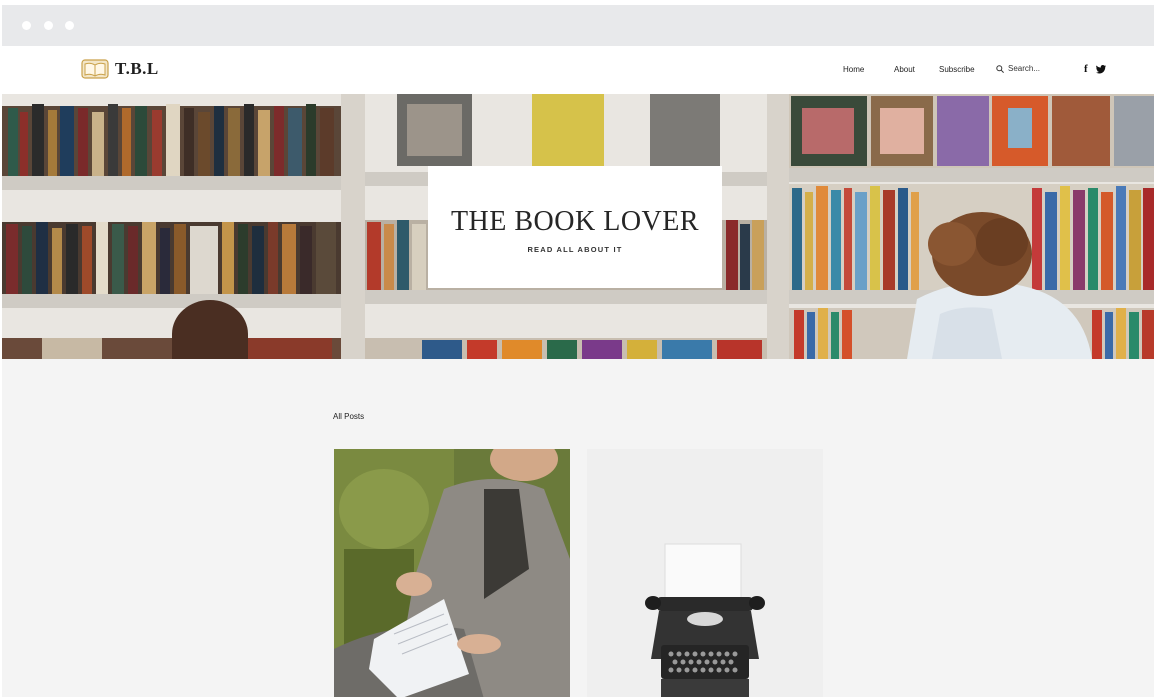  What do you see at coordinates (95, 69) in the screenshot?
I see `open-book-icon` at bounding box center [95, 69].